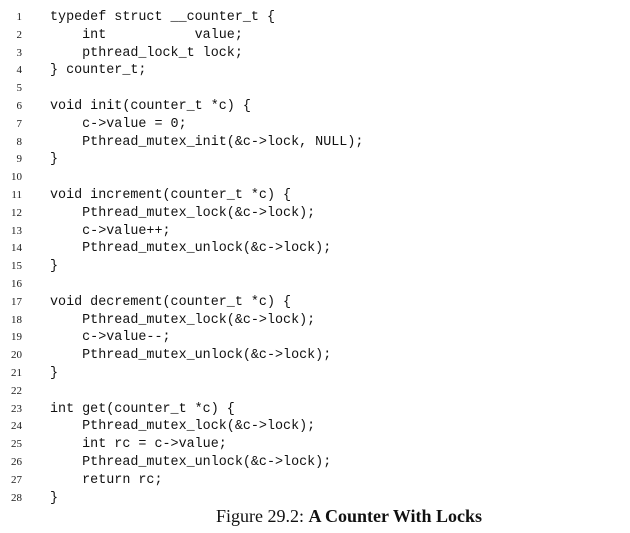 This screenshot has height=533, width=630. I want to click on line-number: 28, so click(16, 497).